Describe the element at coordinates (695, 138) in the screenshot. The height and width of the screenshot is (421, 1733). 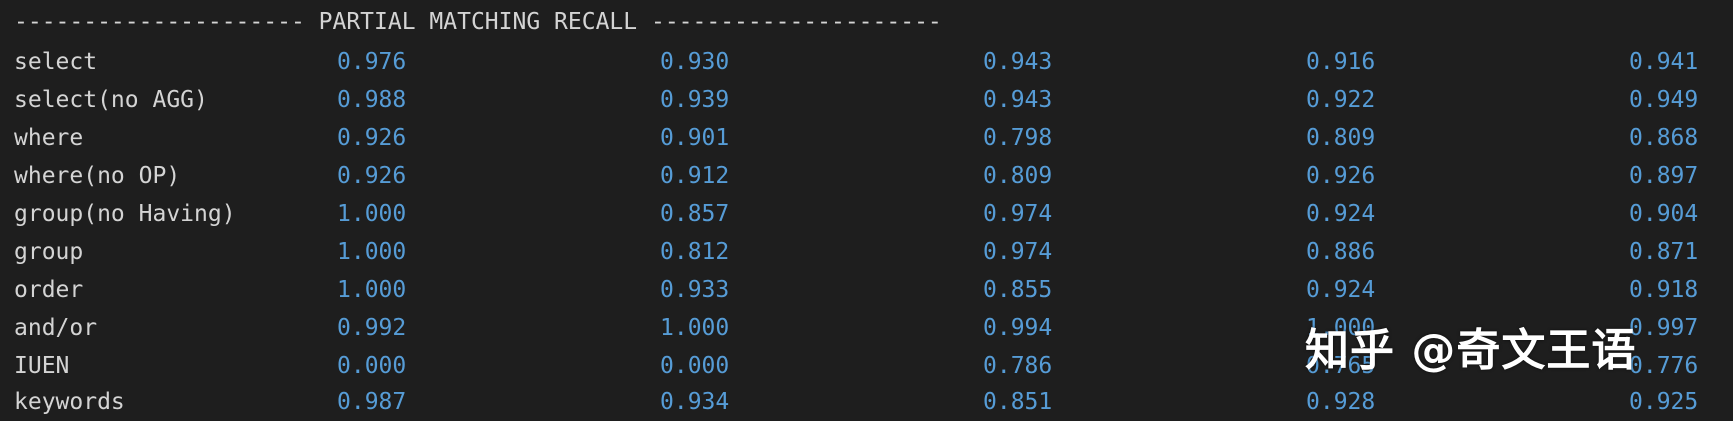
I see `row-value: 0.901` at that location.